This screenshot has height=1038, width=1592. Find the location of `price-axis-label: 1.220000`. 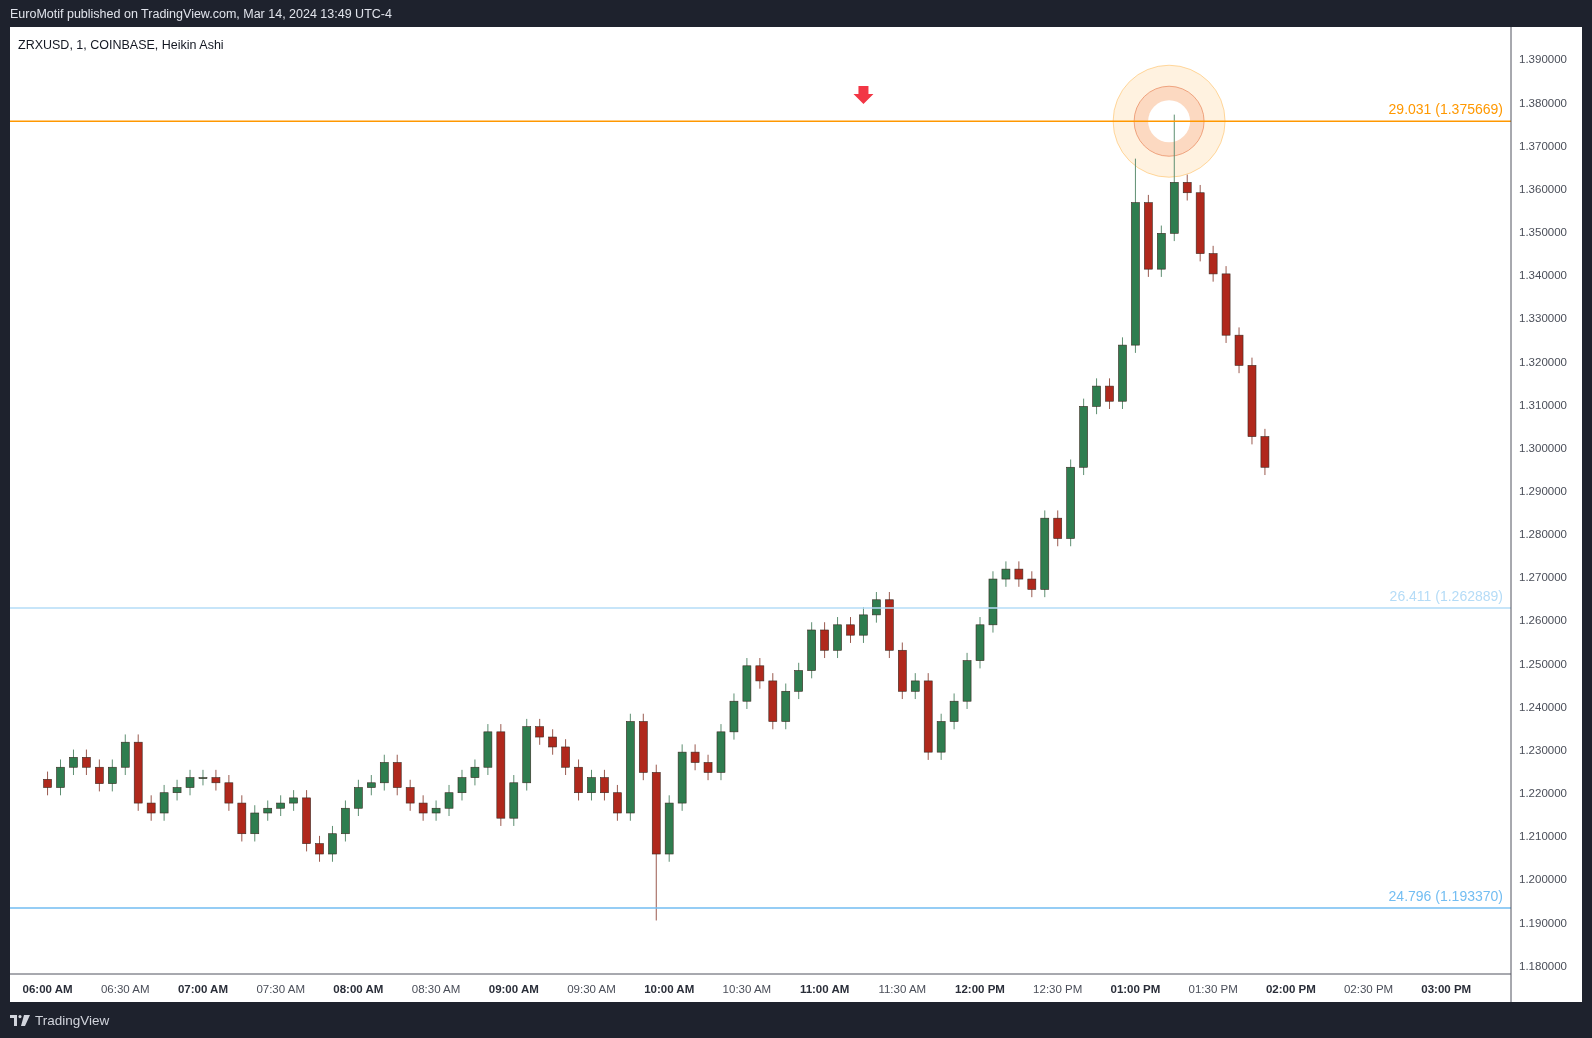

price-axis-label: 1.220000 is located at coordinates (1543, 793).